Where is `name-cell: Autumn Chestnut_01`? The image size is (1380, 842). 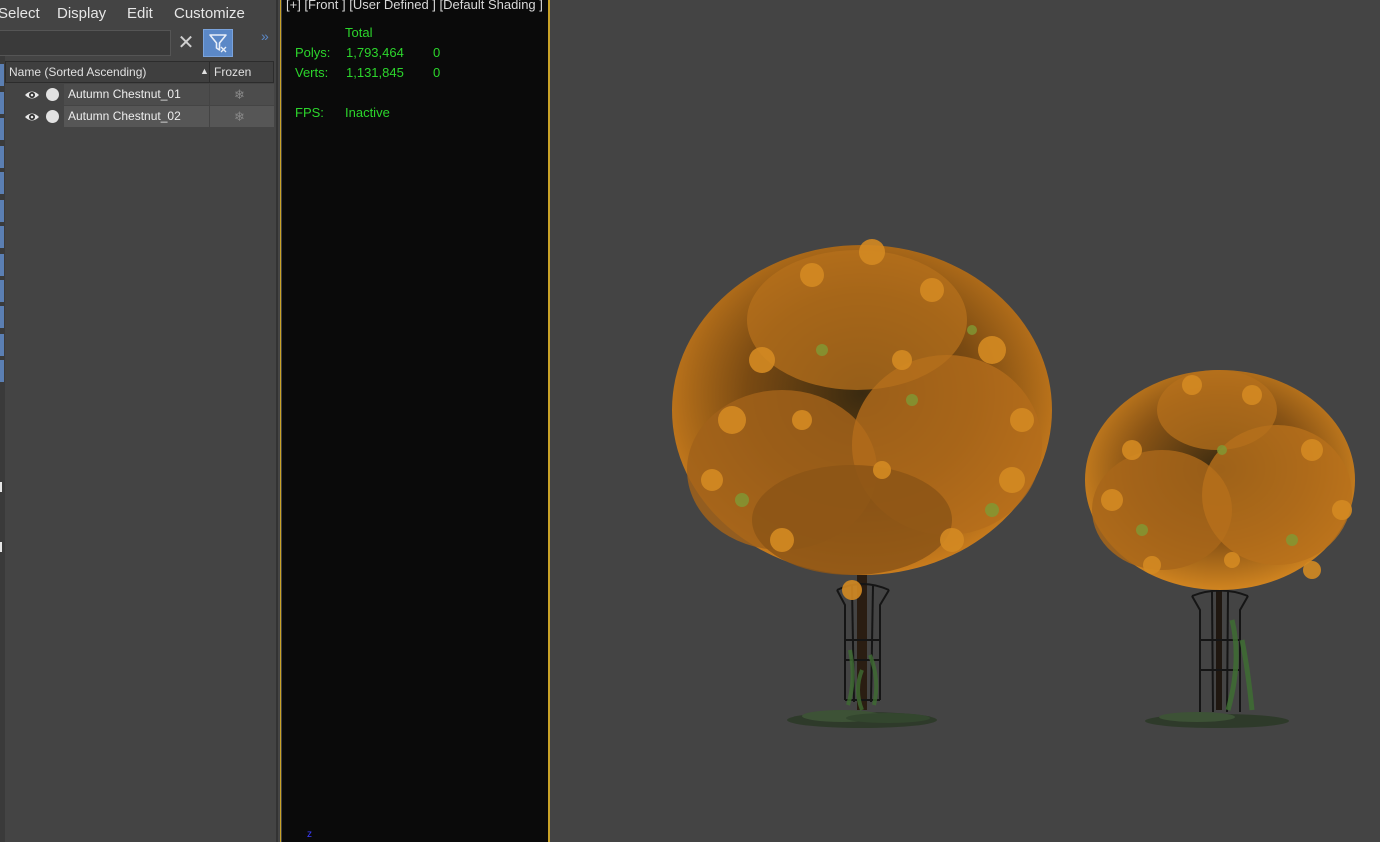
name-cell: Autumn Chestnut_01 is located at coordinates (136, 94).